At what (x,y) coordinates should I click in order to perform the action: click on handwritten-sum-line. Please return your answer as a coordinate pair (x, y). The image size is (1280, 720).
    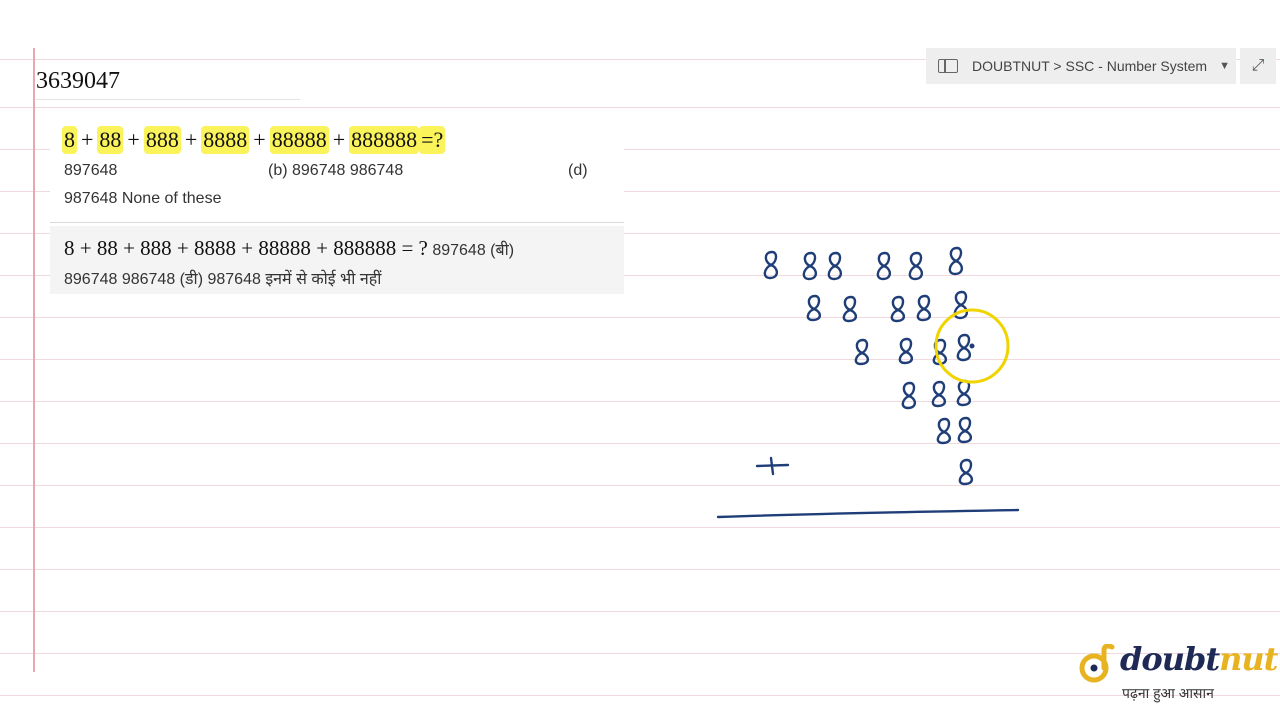
    Looking at the image, I should click on (868, 513).